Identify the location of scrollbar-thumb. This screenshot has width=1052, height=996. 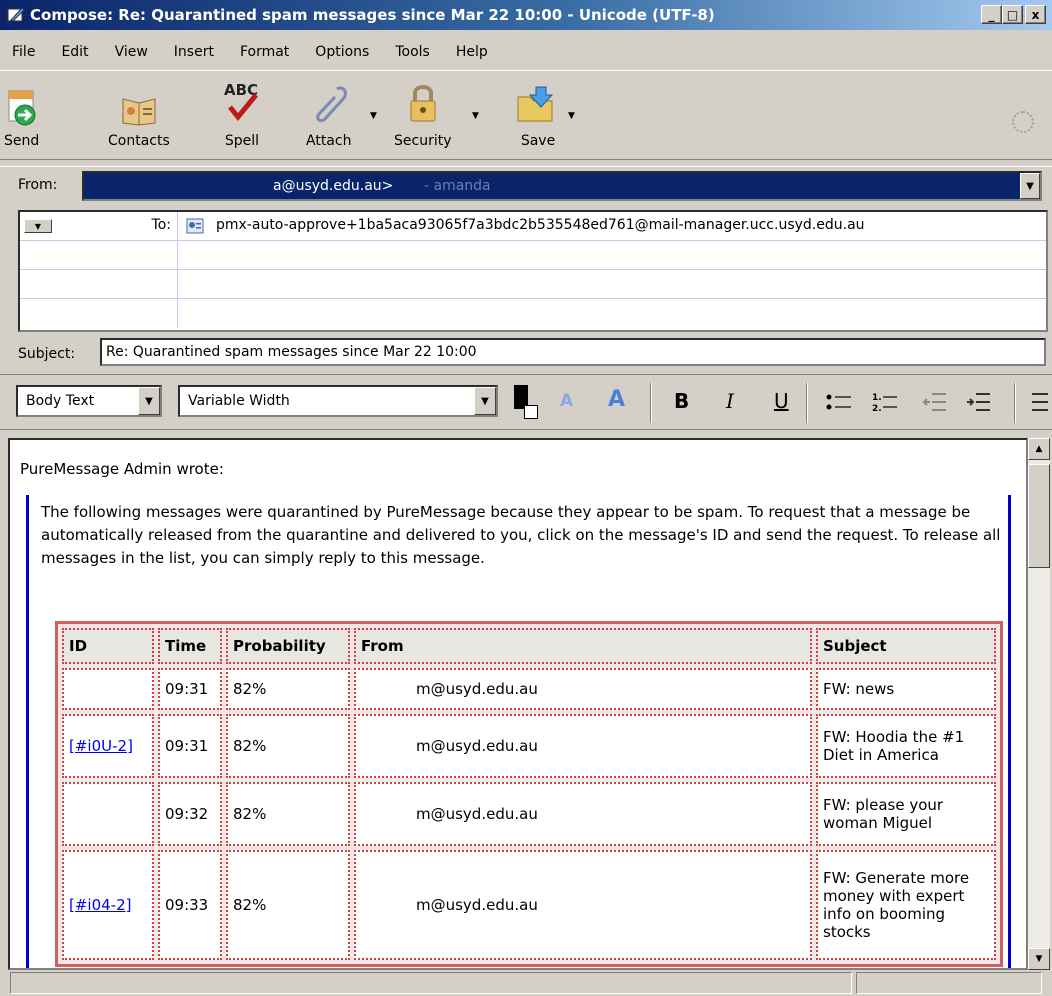
(1039, 516).